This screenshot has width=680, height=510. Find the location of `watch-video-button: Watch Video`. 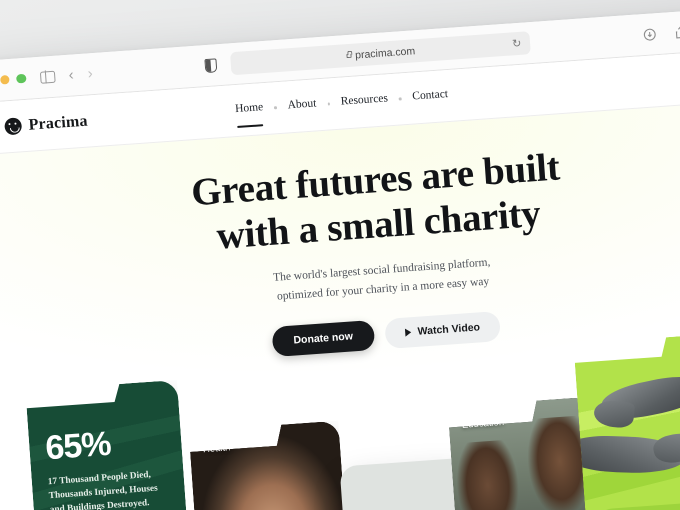

watch-video-button: Watch Video is located at coordinates (442, 329).